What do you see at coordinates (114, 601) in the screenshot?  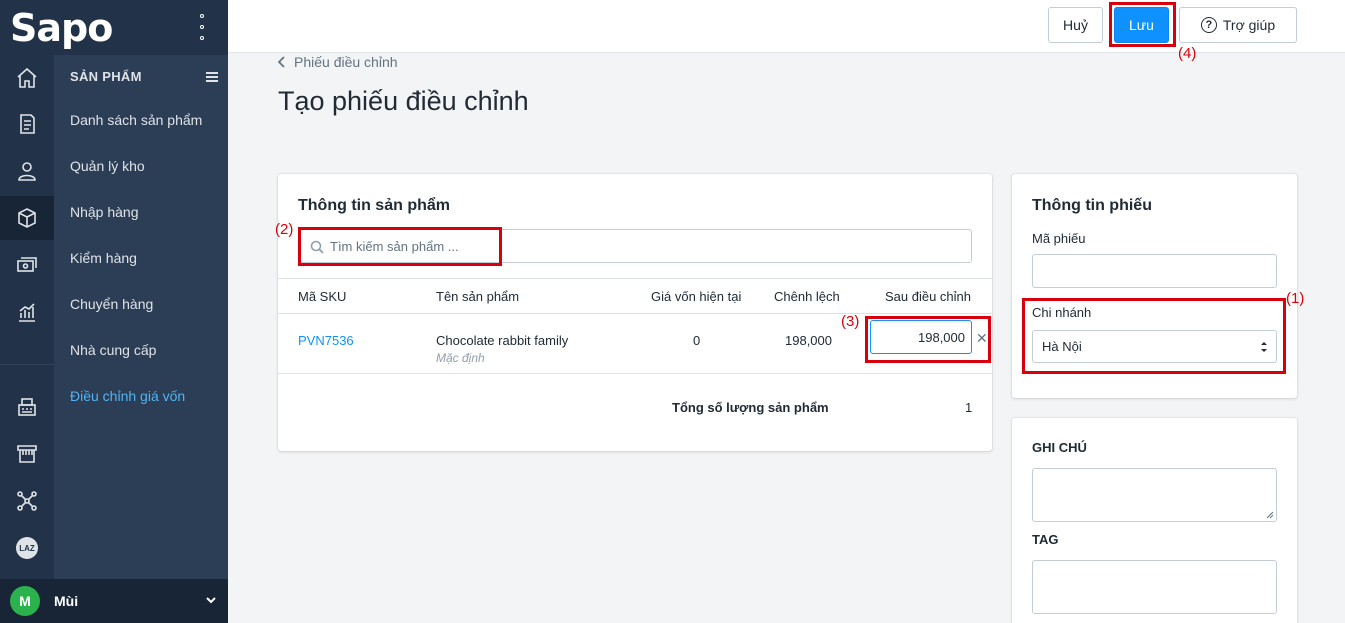 I see `user-bar: M Mùi` at bounding box center [114, 601].